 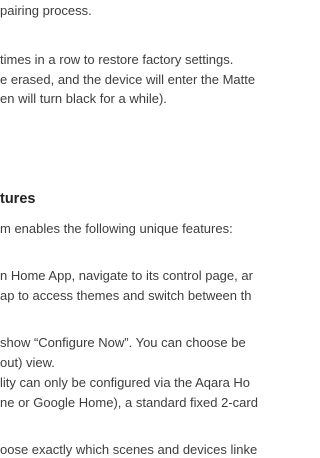 I want to click on text-line: pairing process., so click(x=46, y=10).